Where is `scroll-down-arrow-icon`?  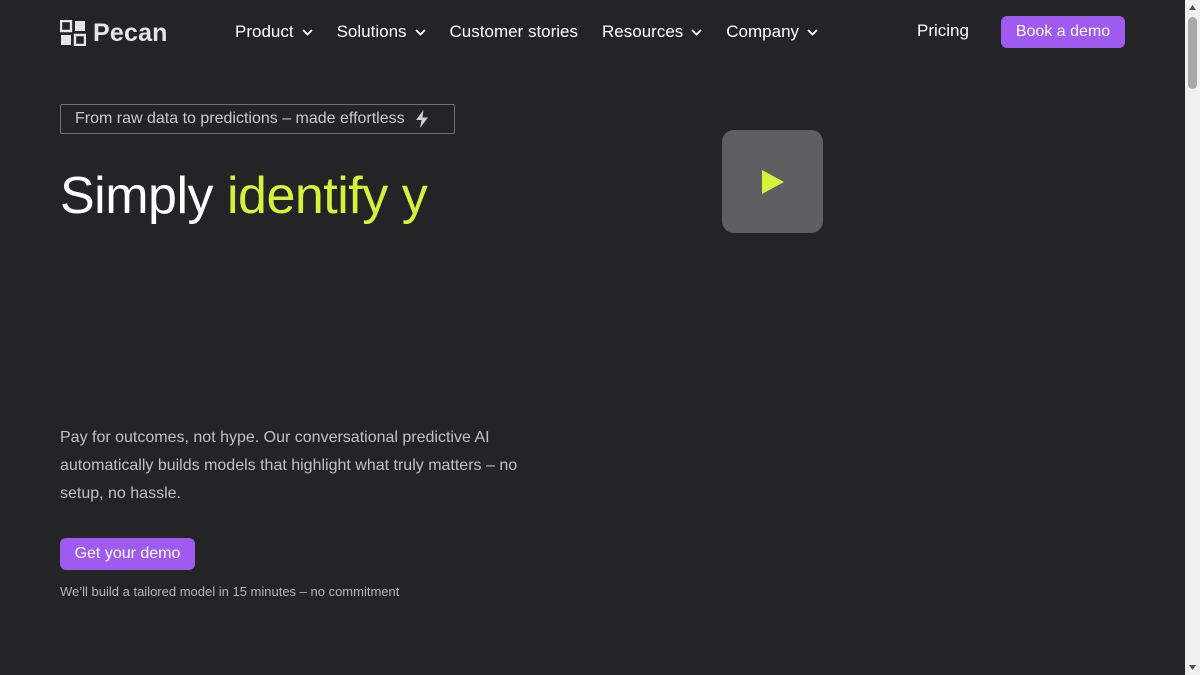
scroll-down-arrow-icon is located at coordinates (1192, 667).